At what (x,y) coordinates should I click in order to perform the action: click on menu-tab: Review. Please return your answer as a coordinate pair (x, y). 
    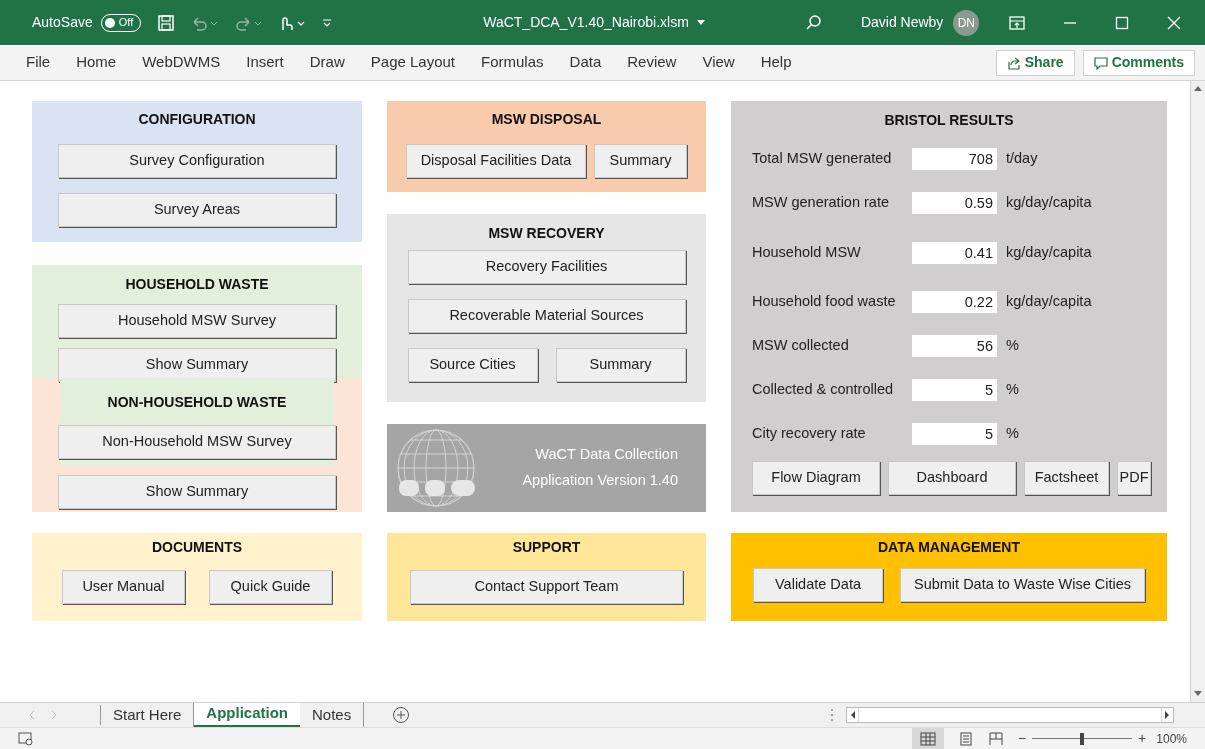
    Looking at the image, I should click on (652, 62).